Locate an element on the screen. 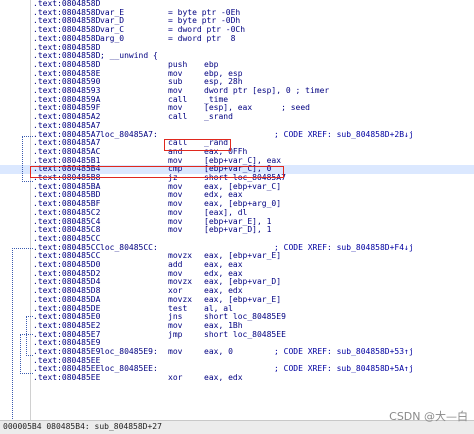 This screenshot has width=474, height=434. xref-comment: ; CODE XREF: sub_804858D+F4↓j is located at coordinates (344, 248).